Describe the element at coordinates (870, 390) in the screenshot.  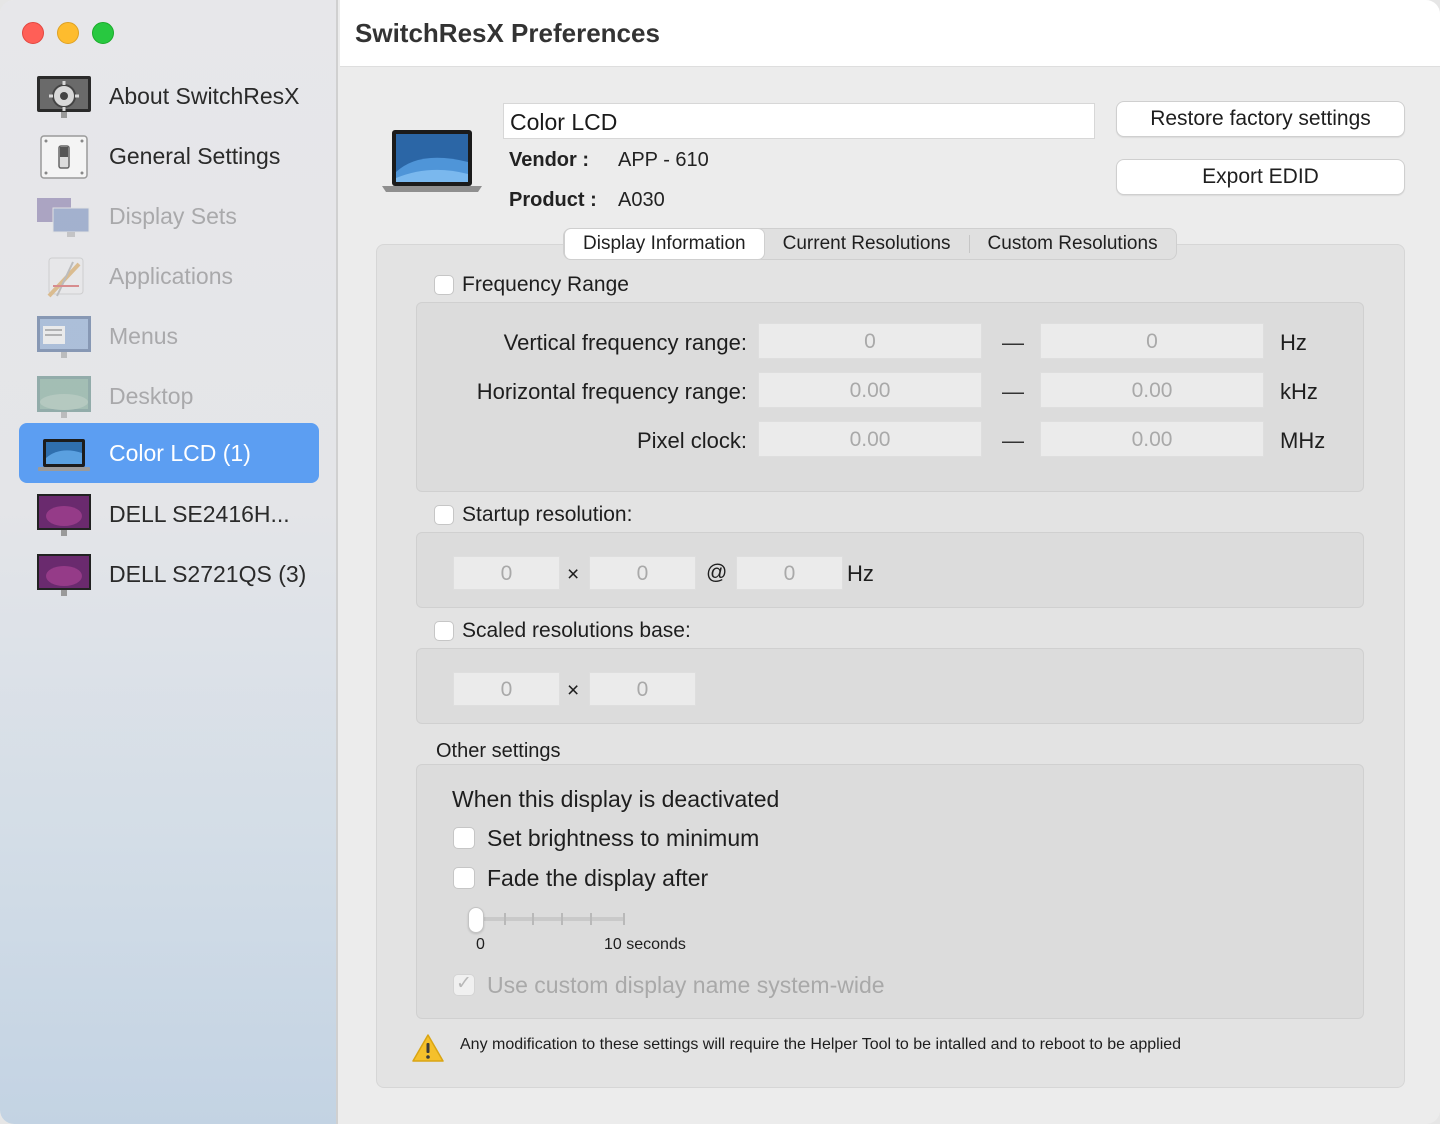
I see `horizontal-frequency-min-input: 0.00` at that location.